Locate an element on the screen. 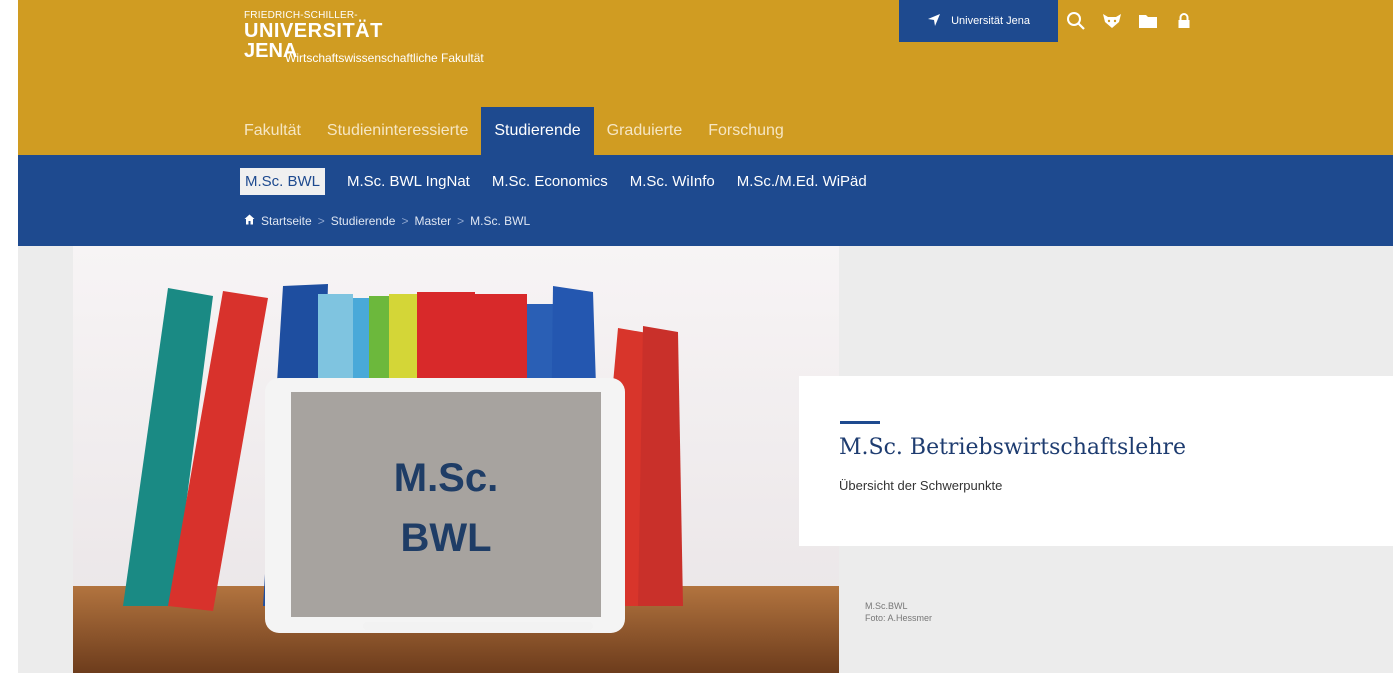 This screenshot has height=673, width=1393. lock-icon is located at coordinates (1184, 20).